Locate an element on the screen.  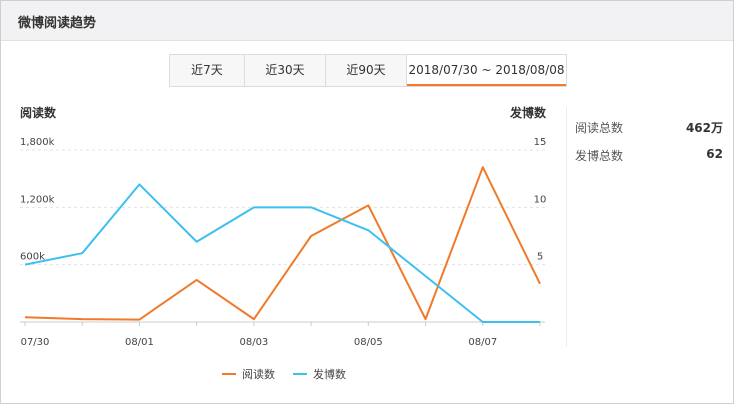
y-tick-label: 1,800k is located at coordinates (37, 142).